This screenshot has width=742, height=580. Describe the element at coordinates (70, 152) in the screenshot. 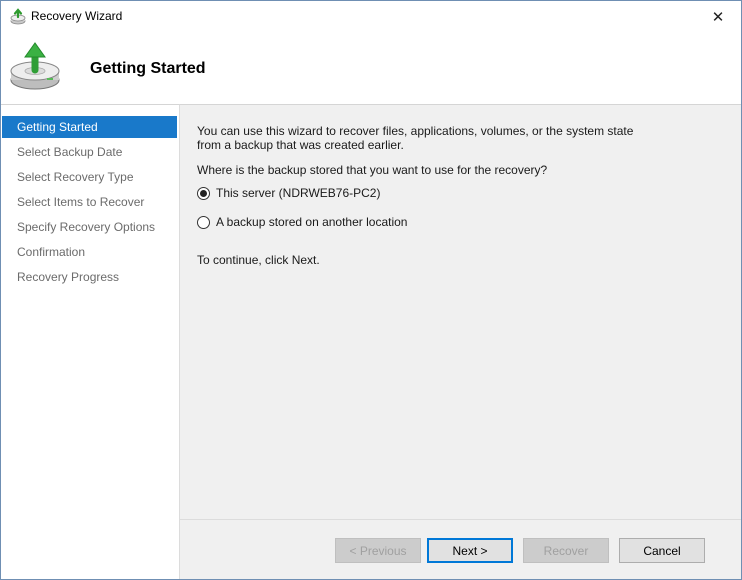

I see `step-select-backup-date: Select Backup Date` at that location.